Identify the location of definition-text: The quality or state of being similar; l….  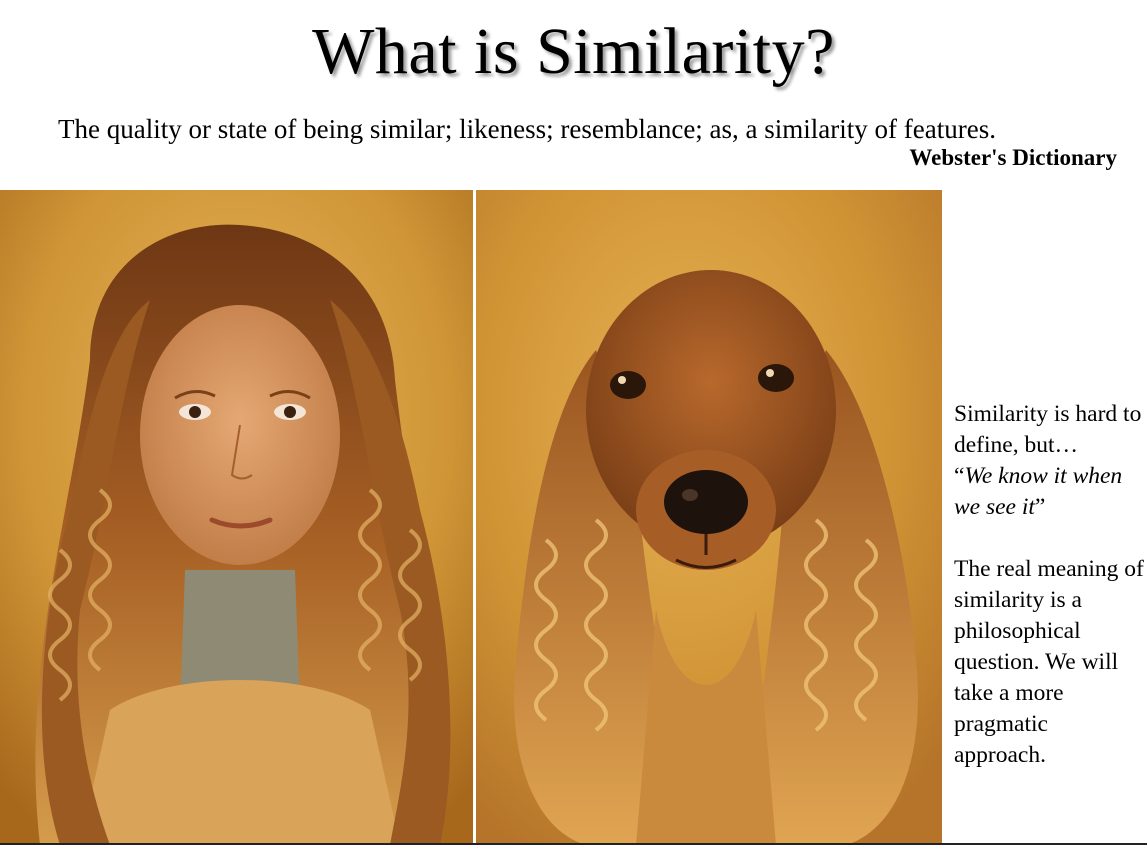
(527, 129).